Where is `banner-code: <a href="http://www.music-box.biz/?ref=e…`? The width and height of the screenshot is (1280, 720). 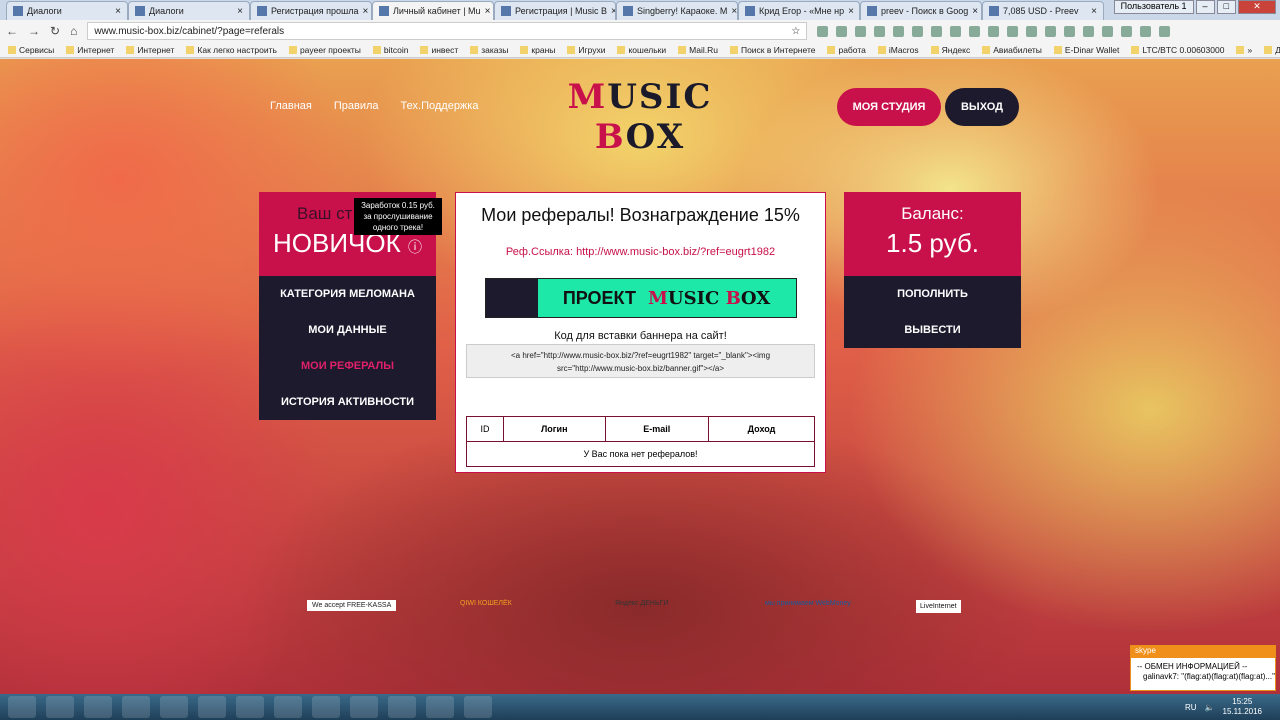
banner-code: <a href="http://www.music-box.biz/?ref=e… is located at coordinates (640, 361).